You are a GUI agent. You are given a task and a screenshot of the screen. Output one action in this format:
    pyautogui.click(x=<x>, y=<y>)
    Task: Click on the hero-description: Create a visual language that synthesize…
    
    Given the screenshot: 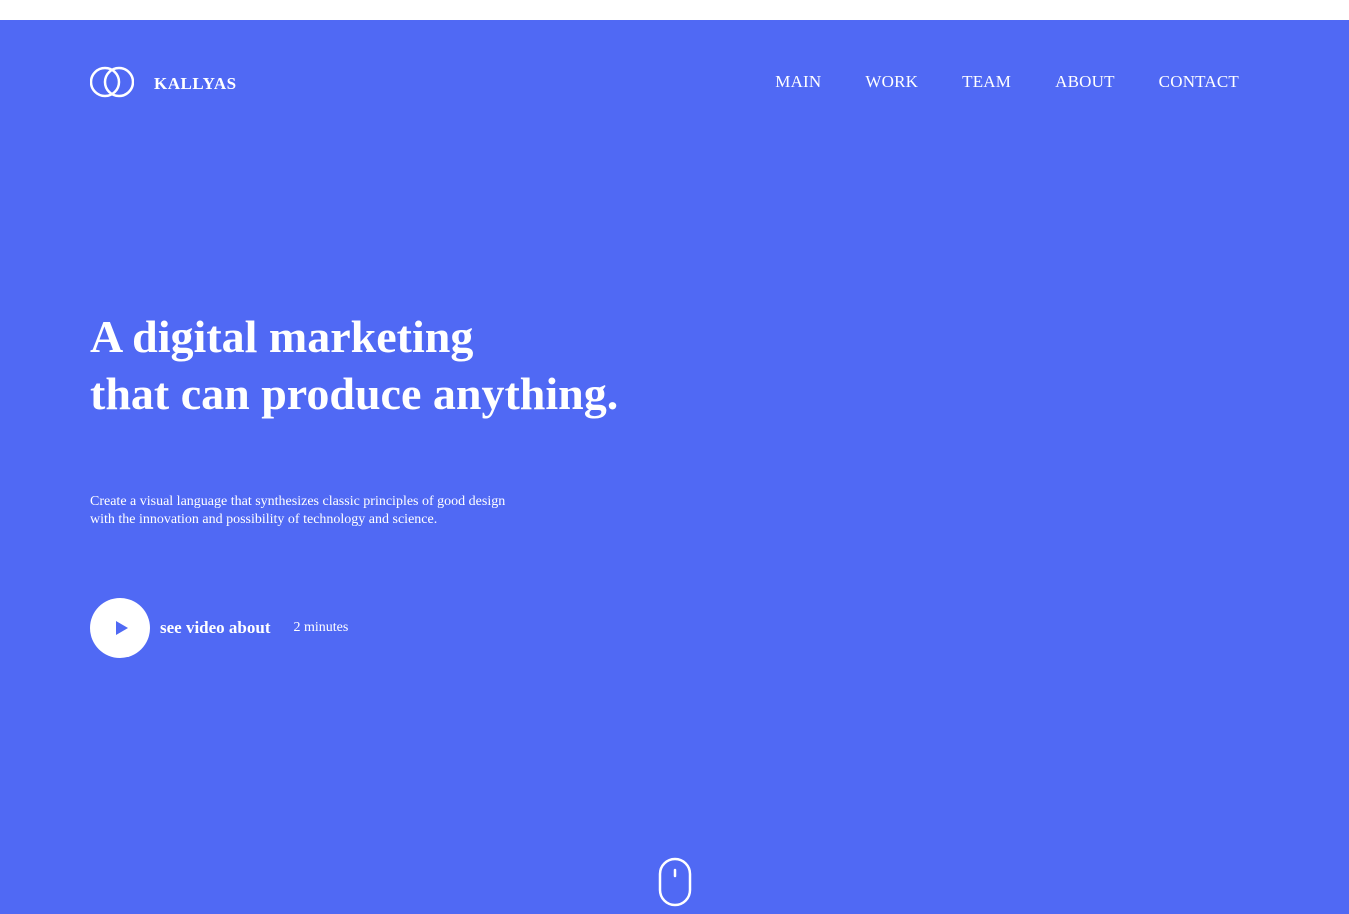 What is the action you would take?
    pyautogui.click(x=297, y=511)
    